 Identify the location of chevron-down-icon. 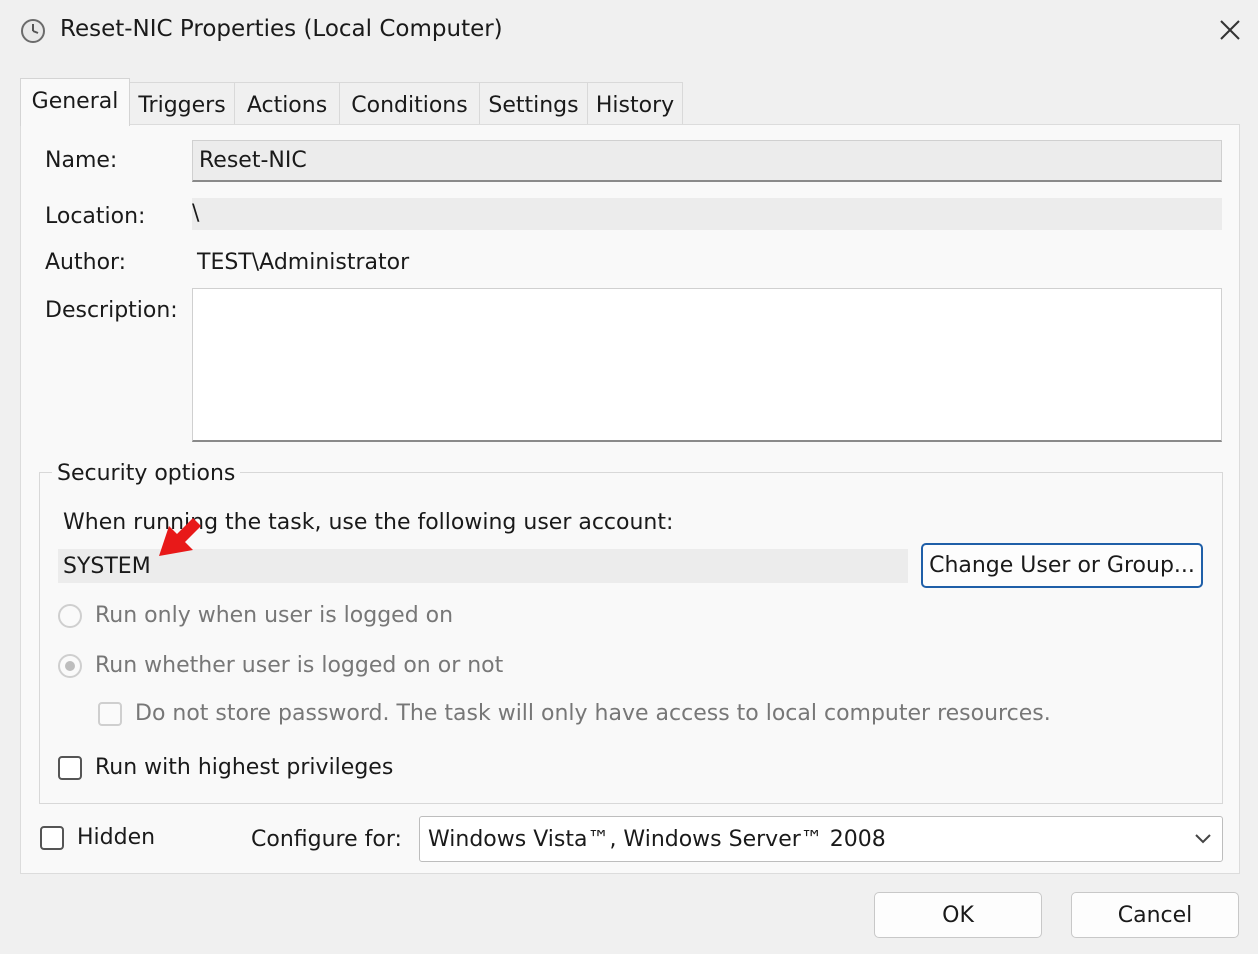
(1203, 839).